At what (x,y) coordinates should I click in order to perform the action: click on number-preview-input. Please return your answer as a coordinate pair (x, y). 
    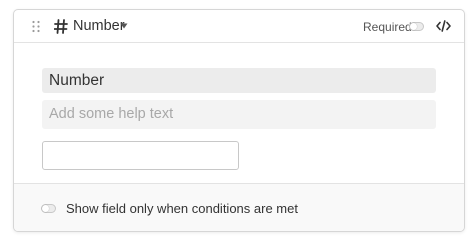
    Looking at the image, I should click on (140, 155).